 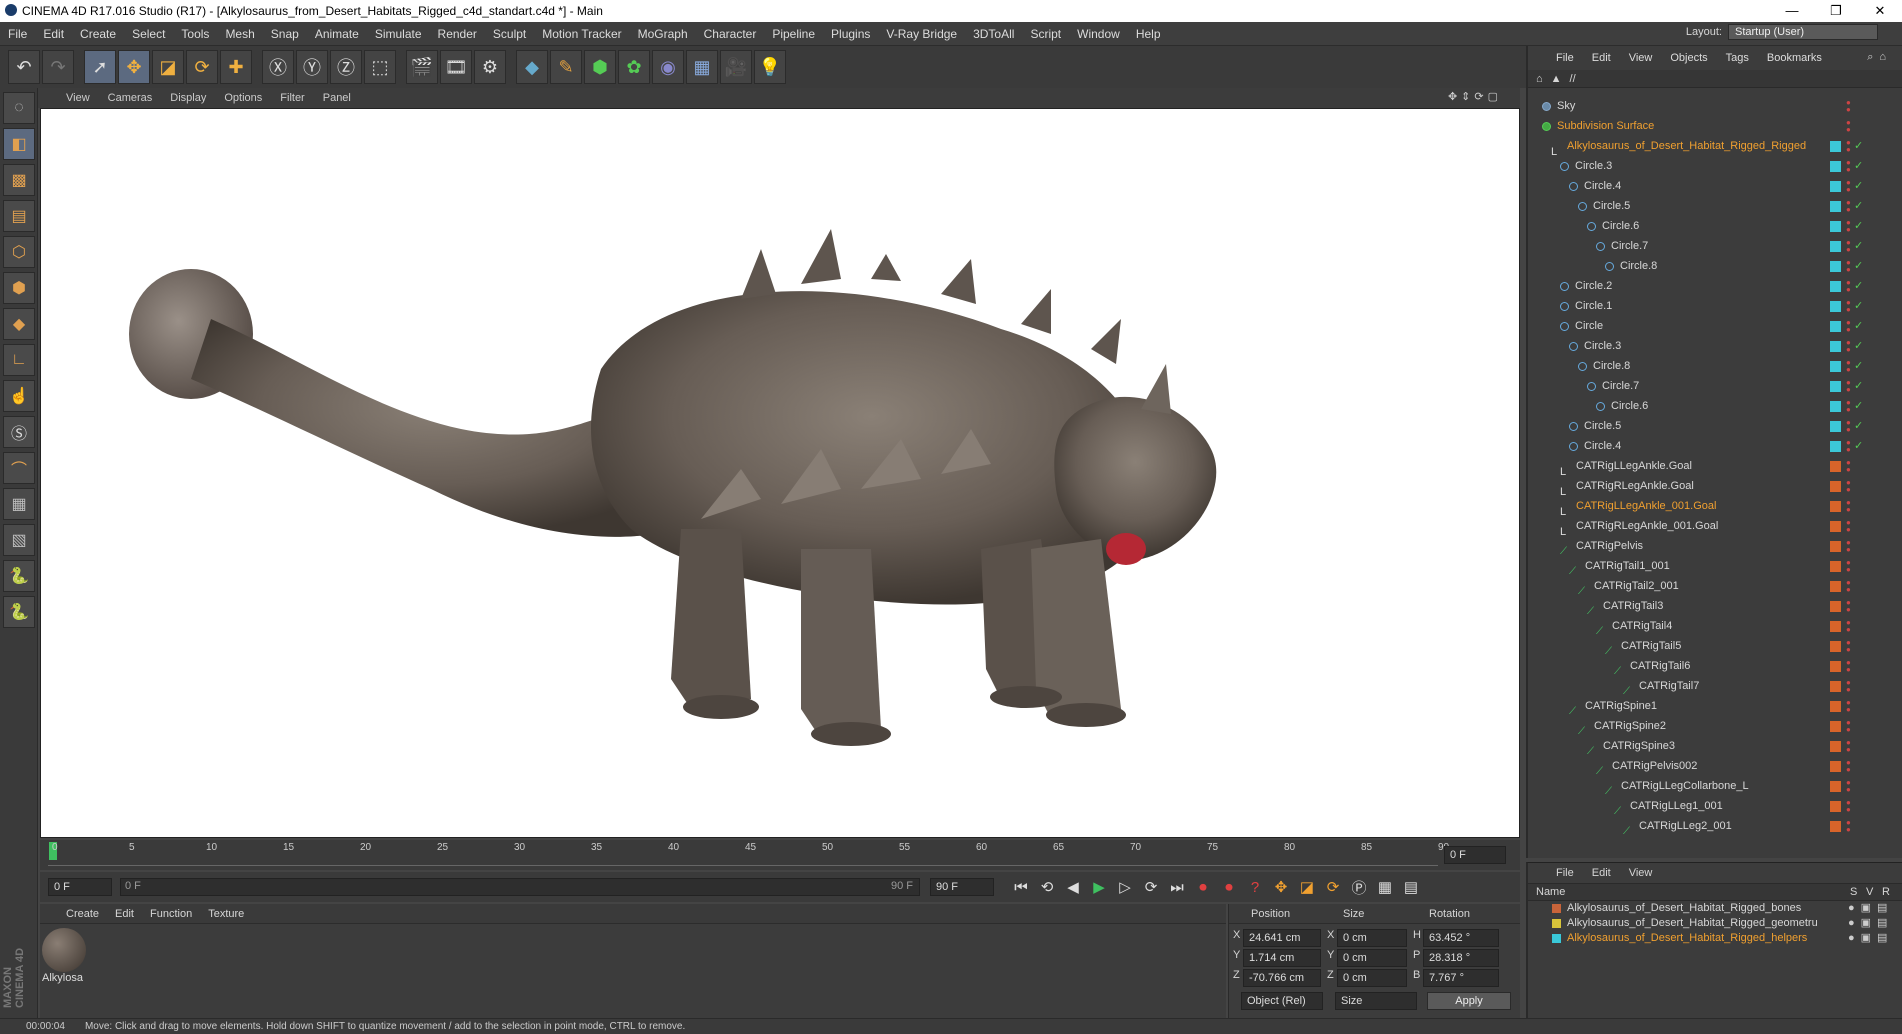 What do you see at coordinates (1641, 873) in the screenshot?
I see `layer-menu-view: View` at bounding box center [1641, 873].